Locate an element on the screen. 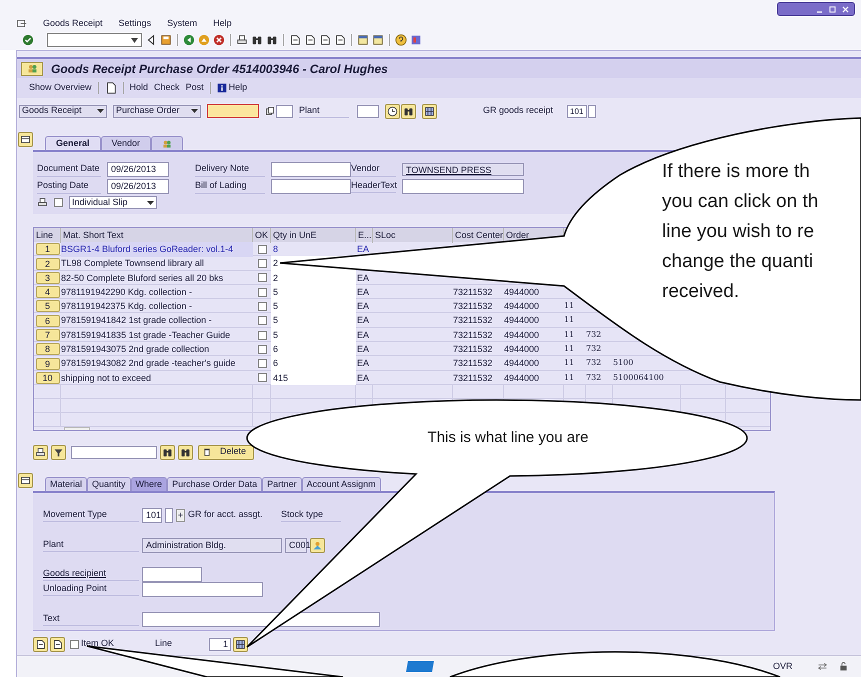 This screenshot has width=861, height=677. line-button: 5 is located at coordinates (48, 306).